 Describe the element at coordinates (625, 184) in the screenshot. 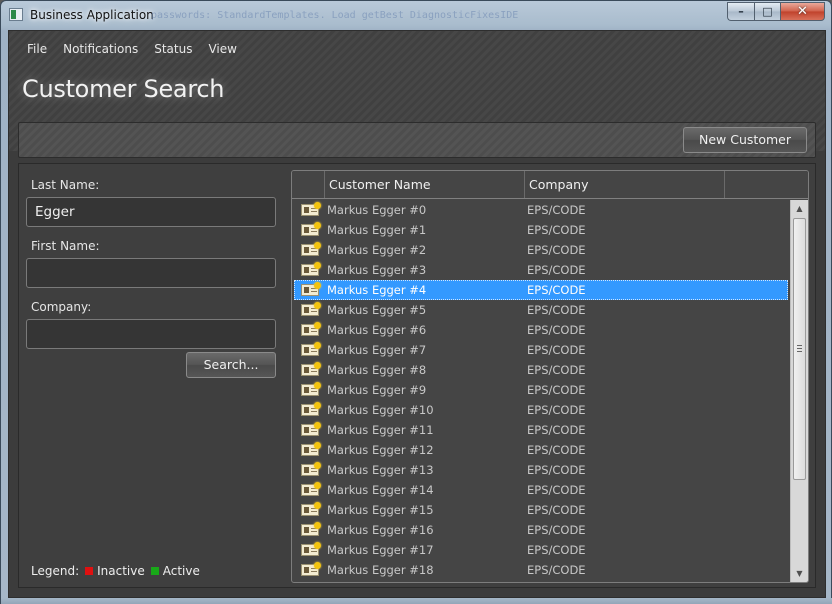

I see `column-header-company: Company` at that location.